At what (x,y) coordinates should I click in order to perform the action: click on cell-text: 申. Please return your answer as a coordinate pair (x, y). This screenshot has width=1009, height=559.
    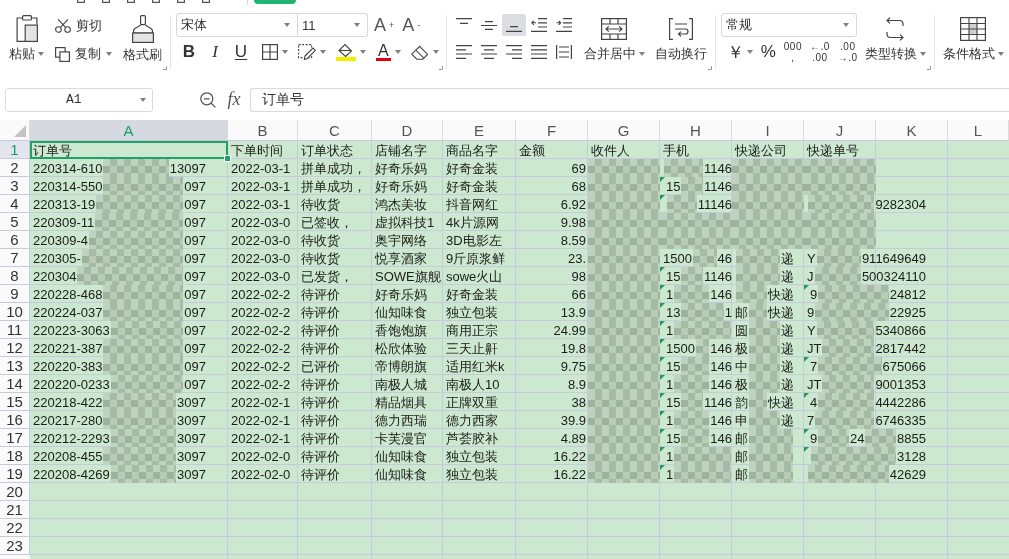
    Looking at the image, I should click on (741, 420).